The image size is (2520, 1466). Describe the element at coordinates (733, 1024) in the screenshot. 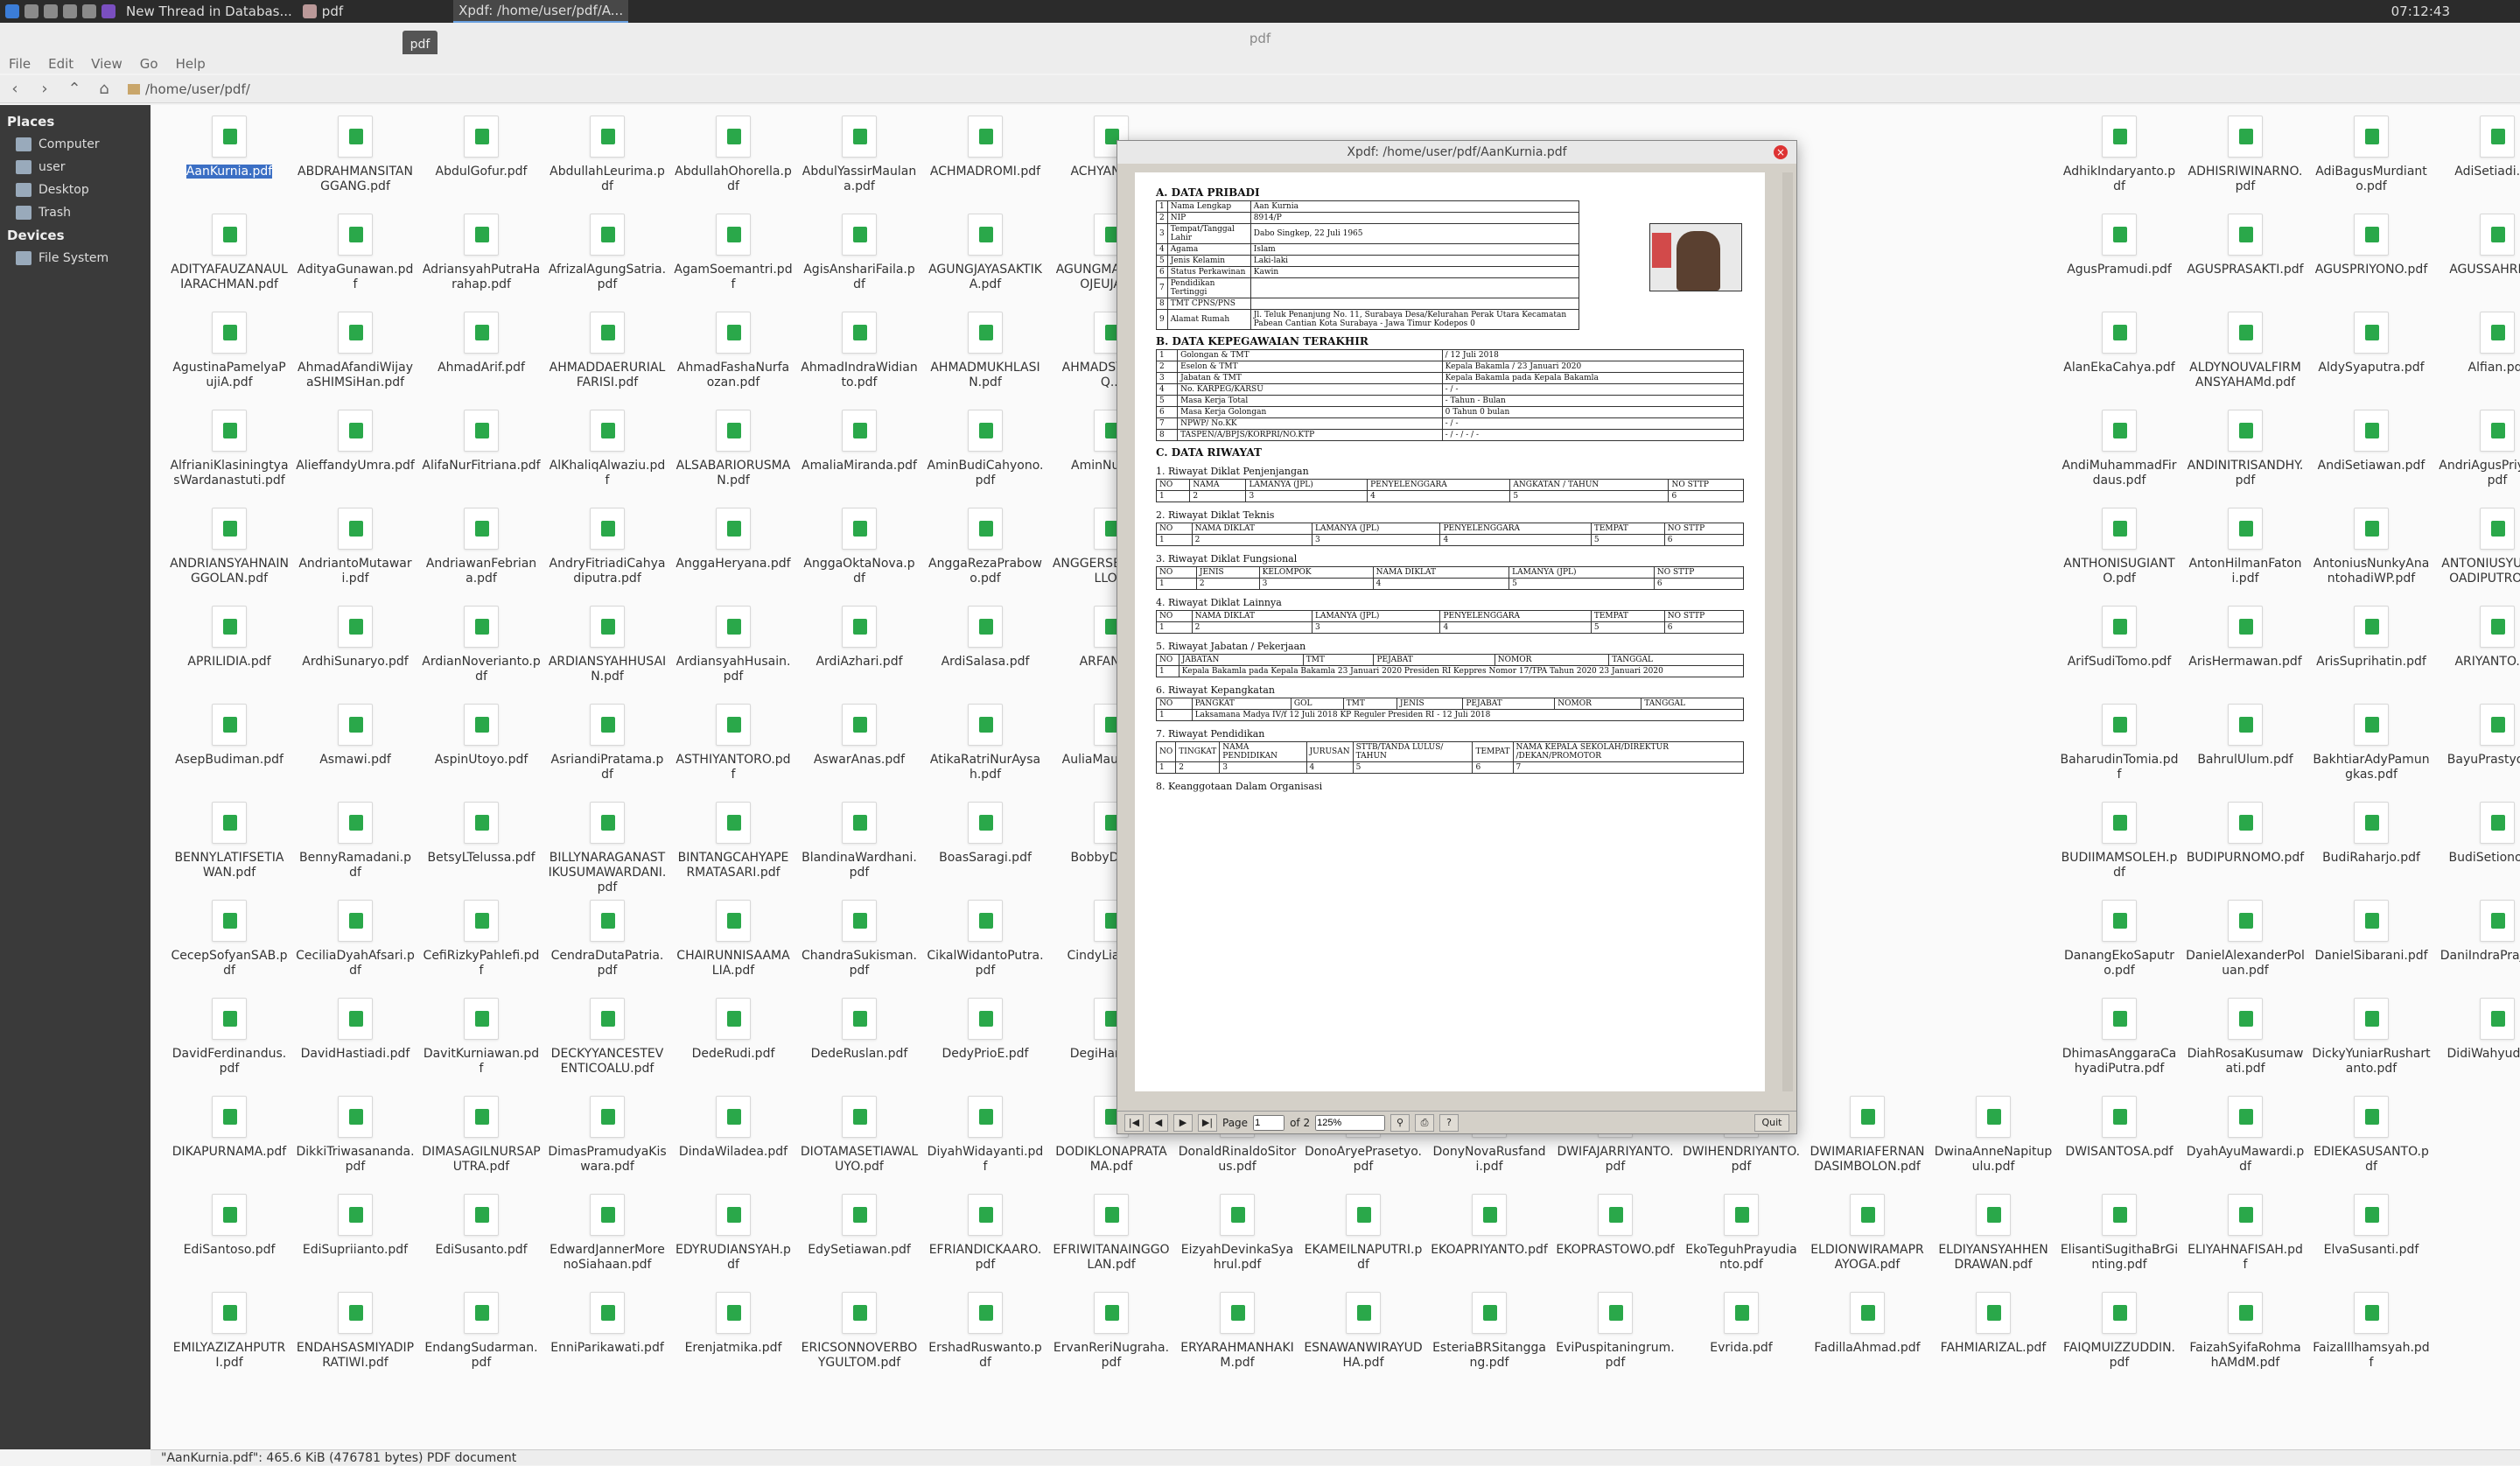

I see `file-item: DedeRudi.pdf` at that location.